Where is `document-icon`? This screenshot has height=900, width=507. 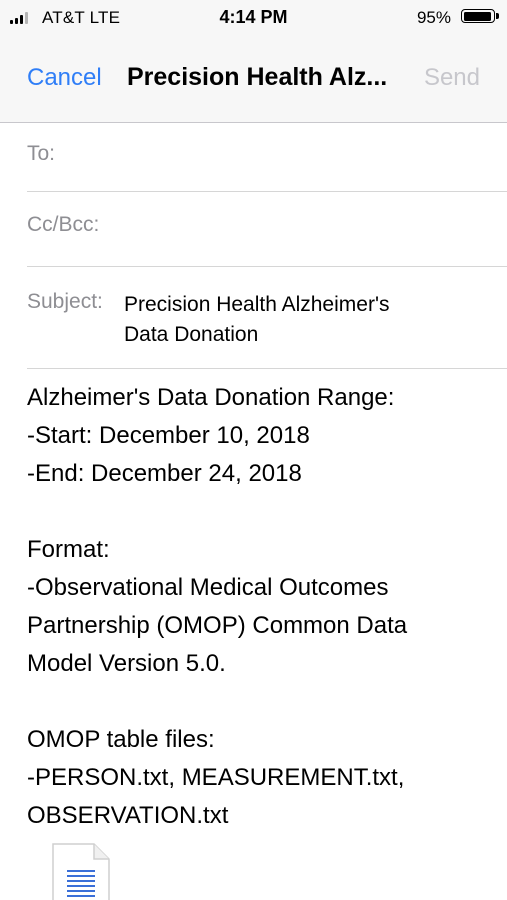 document-icon is located at coordinates (81, 871).